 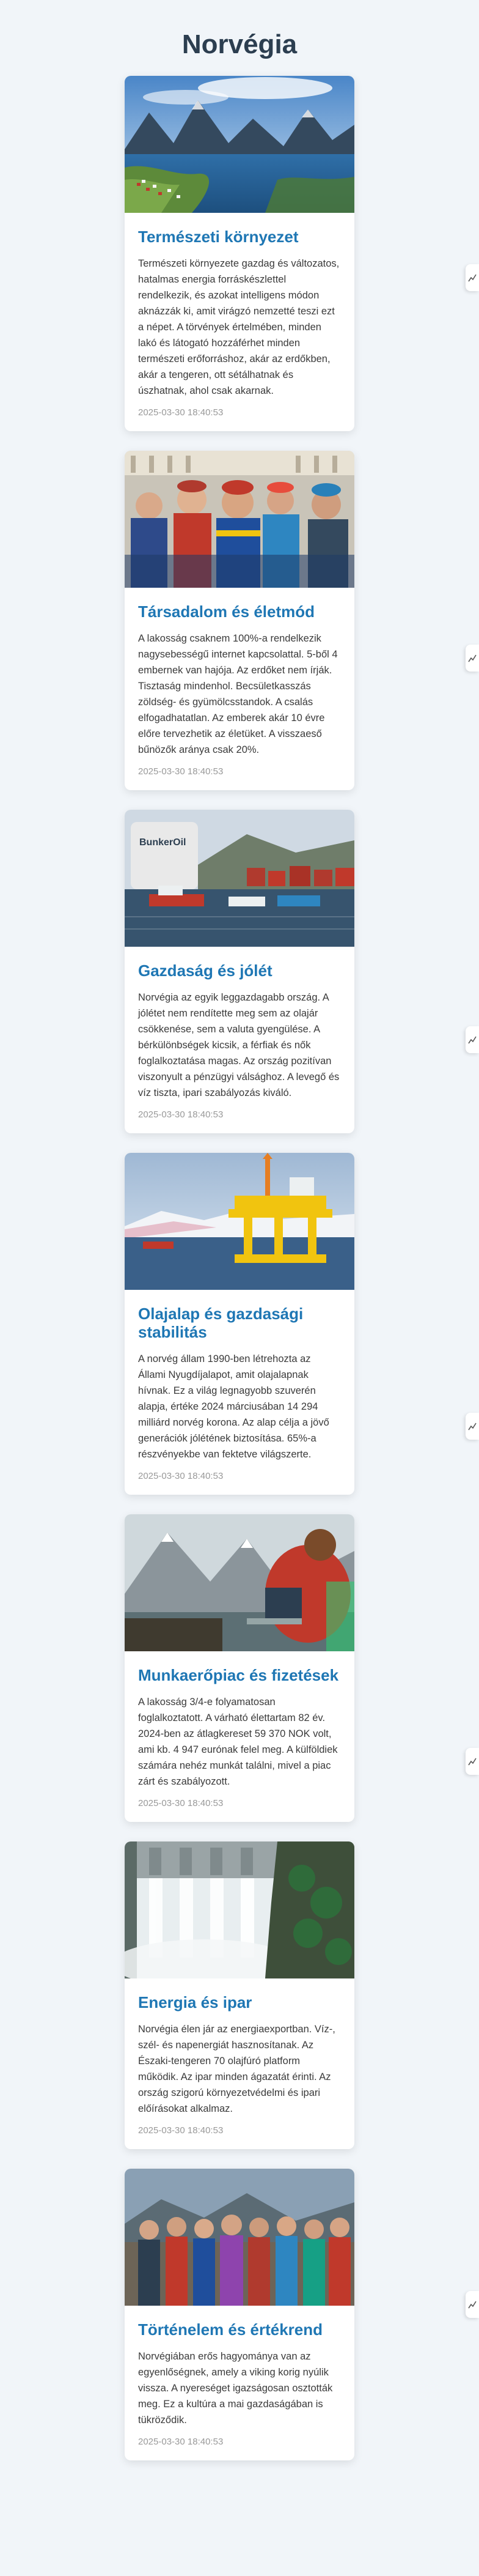 I want to click on card-title: Olajalap és gazdasági stabilitás, so click(x=221, y=1323).